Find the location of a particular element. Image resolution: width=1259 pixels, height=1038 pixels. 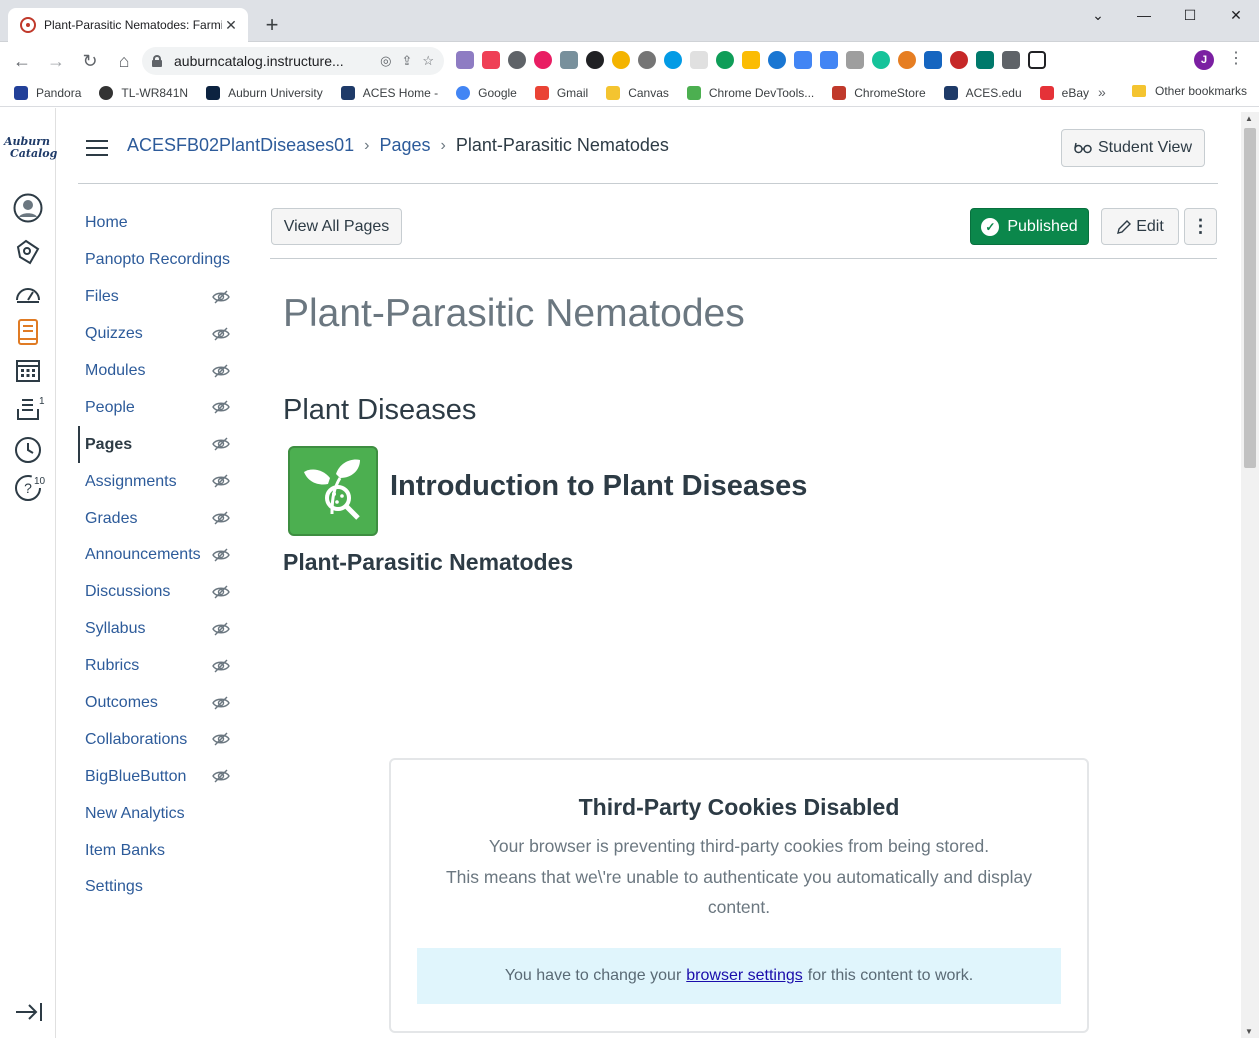

course-nav-new-analytics: New Analytics is located at coordinates (163, 813).